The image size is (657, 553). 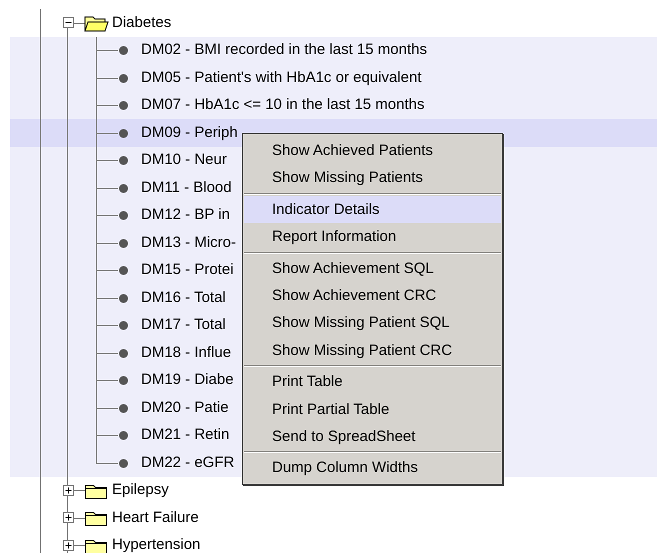 I want to click on tree-item-label: DM11 - Blood, so click(x=186, y=188).